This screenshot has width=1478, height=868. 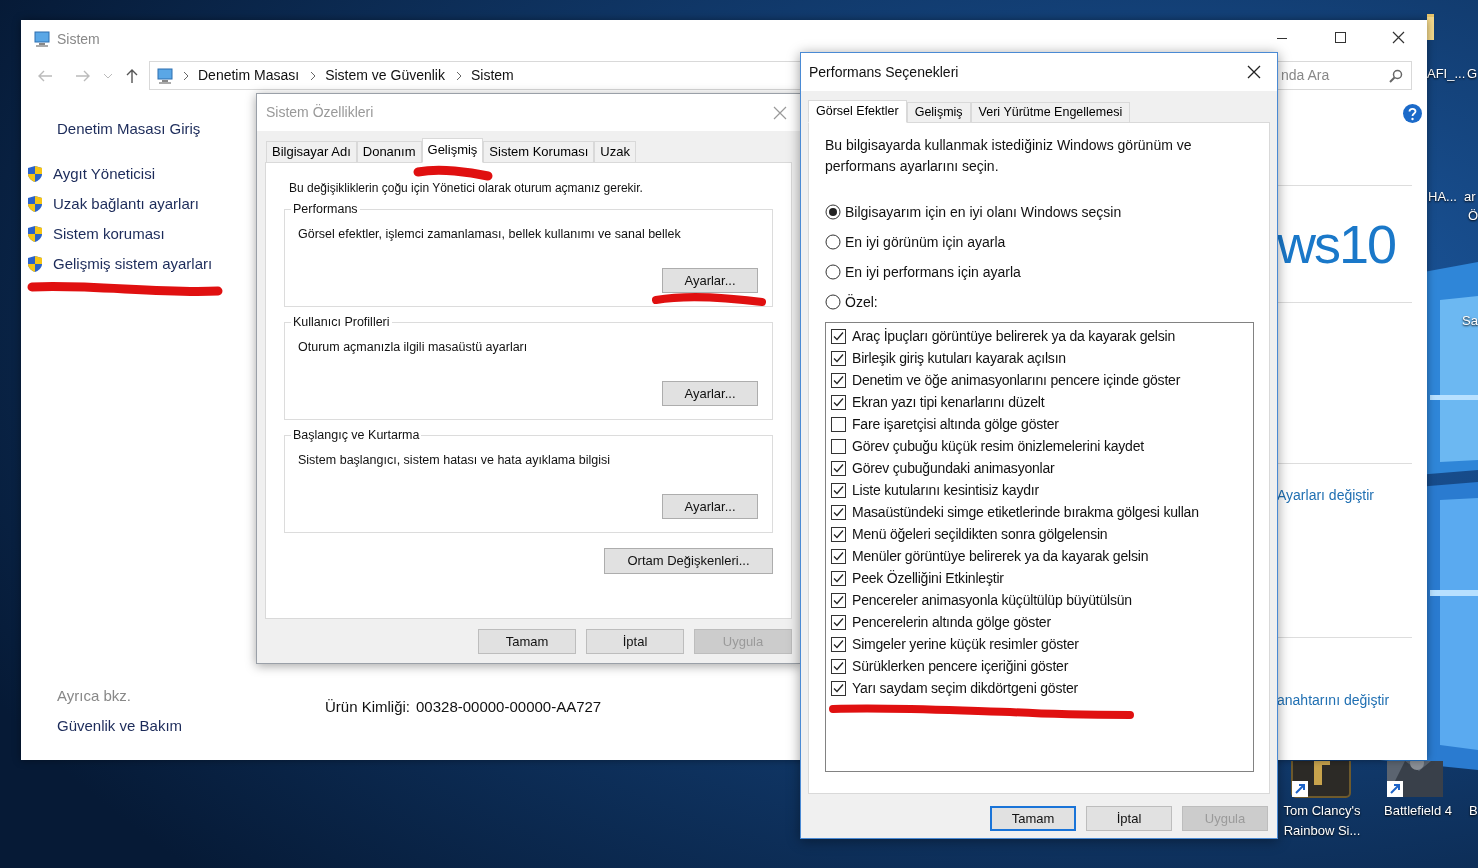 What do you see at coordinates (925, 242) in the screenshot?
I see `radio-label: En iyi görünüm için ayarla` at bounding box center [925, 242].